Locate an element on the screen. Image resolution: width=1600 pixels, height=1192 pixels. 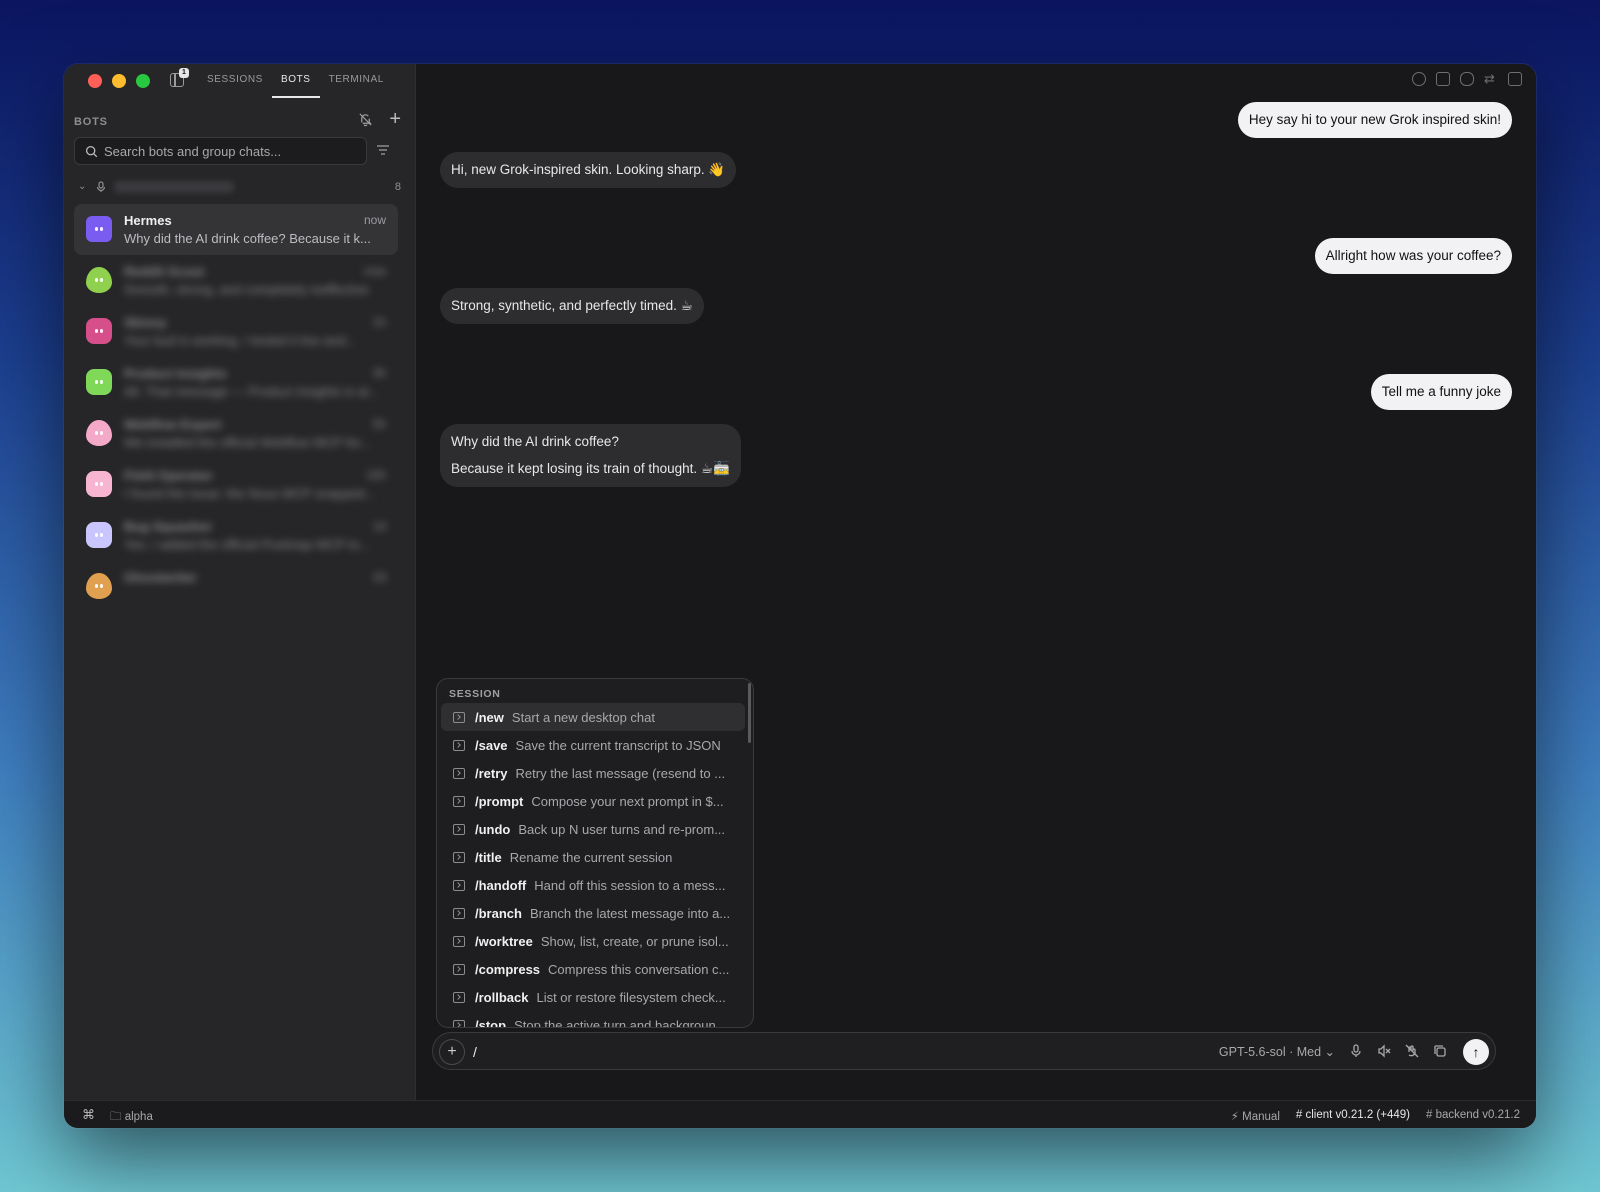
mode-indicator: ⚡︎ Manual is located at coordinates (1255, 1116).